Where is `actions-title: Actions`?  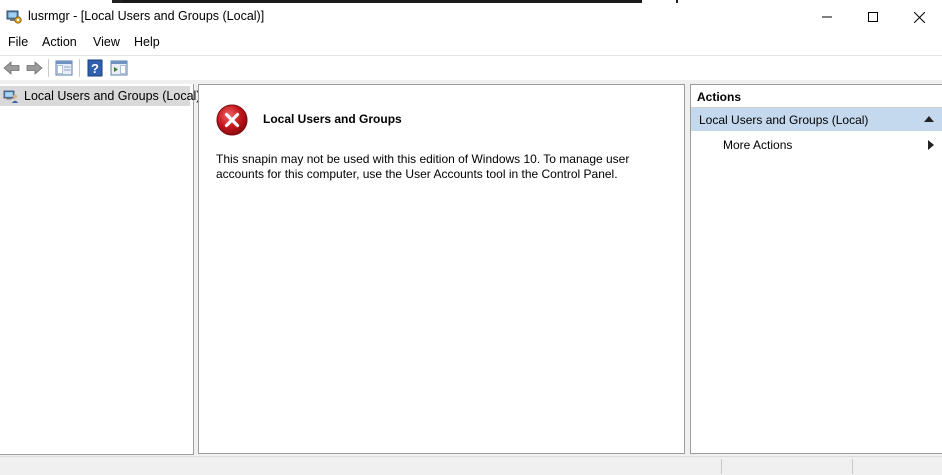
actions-title: Actions is located at coordinates (719, 97).